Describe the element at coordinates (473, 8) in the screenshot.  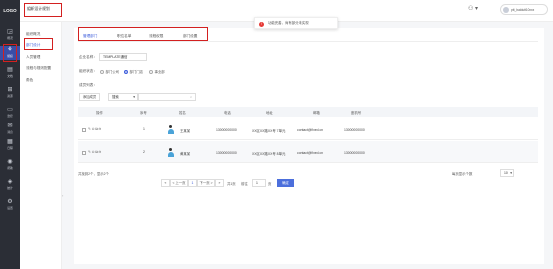
I see `user-icon: ⚇ ▾` at that location.